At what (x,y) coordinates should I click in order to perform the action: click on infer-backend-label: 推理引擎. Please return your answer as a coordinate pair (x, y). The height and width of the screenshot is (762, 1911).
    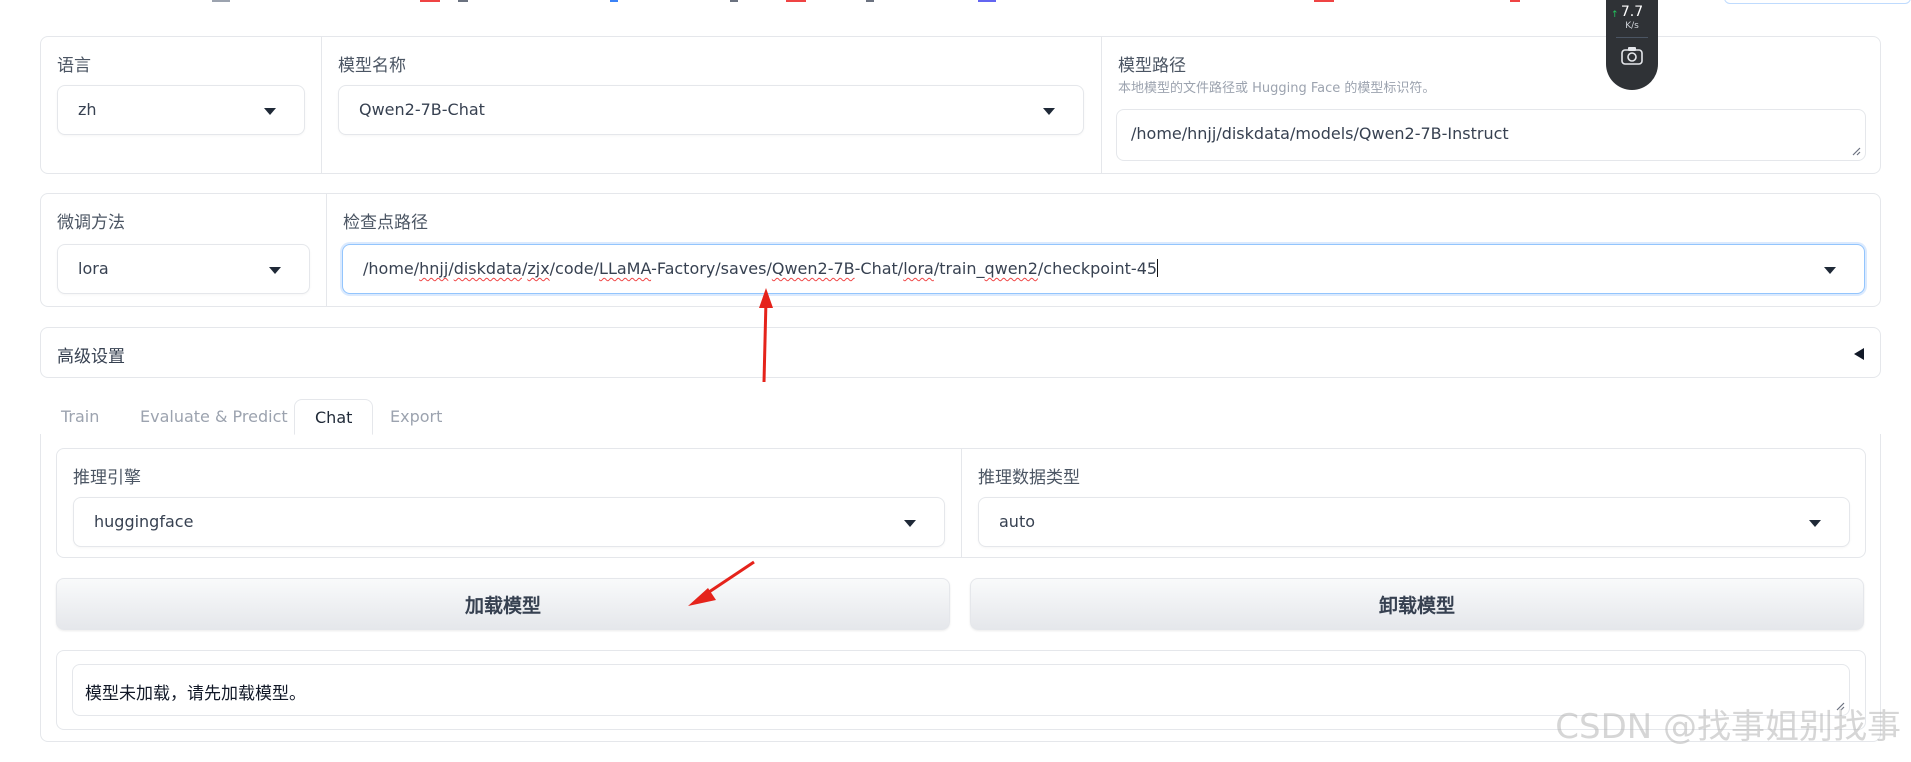
    Looking at the image, I should click on (107, 478).